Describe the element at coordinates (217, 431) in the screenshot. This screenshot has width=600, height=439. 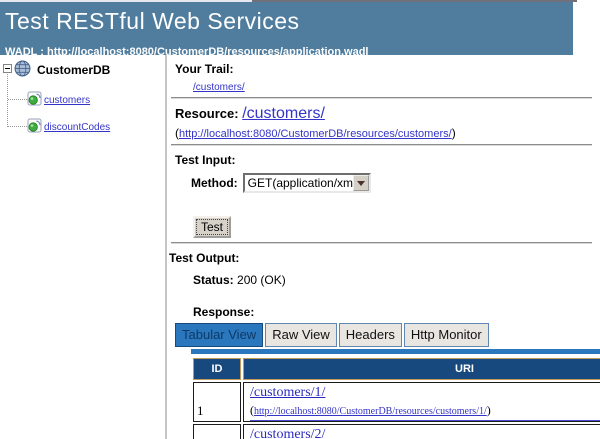
I see `row-id-cell: 2` at that location.